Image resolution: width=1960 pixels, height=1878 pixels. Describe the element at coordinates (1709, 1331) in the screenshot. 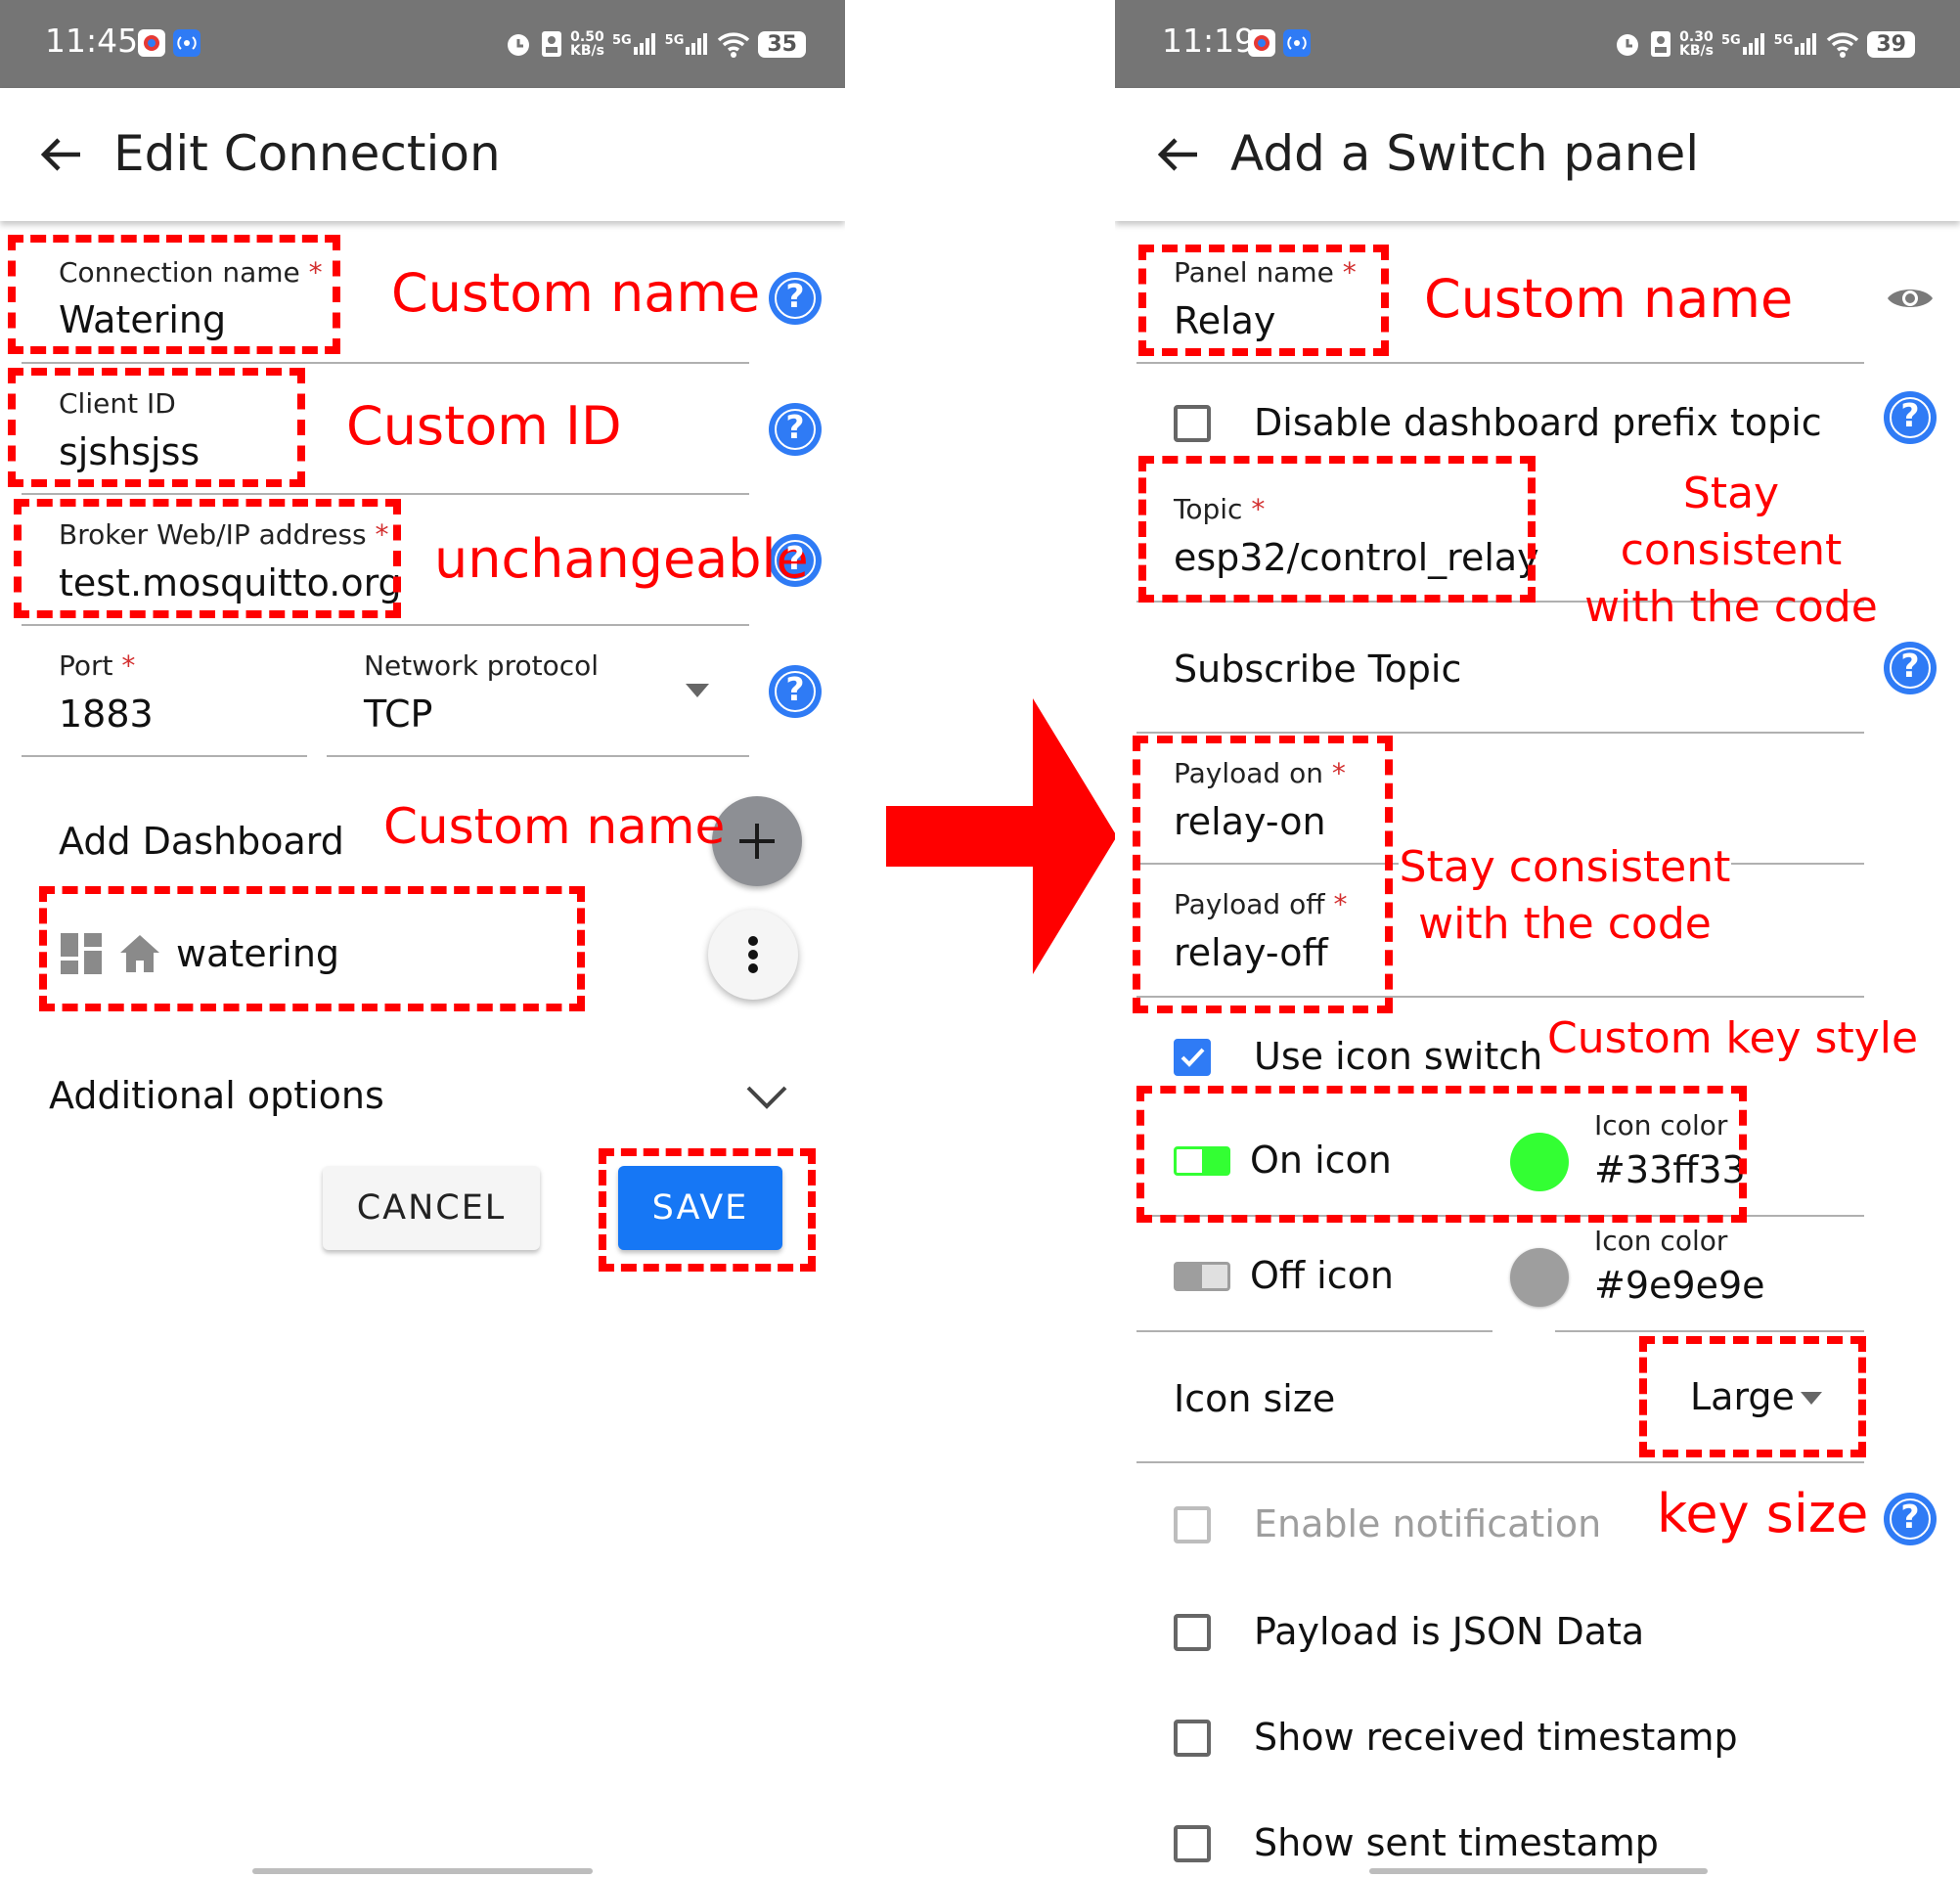

I see `off-icon-color-underline` at that location.